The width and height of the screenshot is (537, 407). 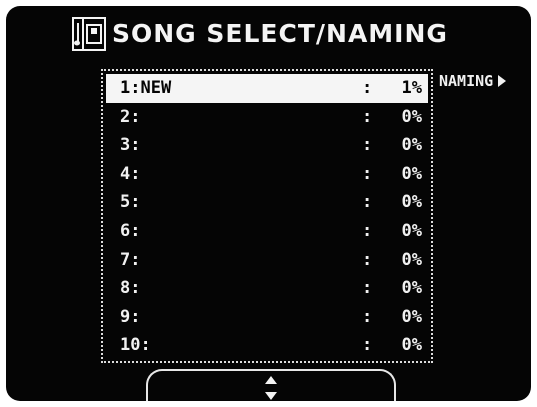 What do you see at coordinates (502, 81) in the screenshot?
I see `arrow-right-icon` at bounding box center [502, 81].